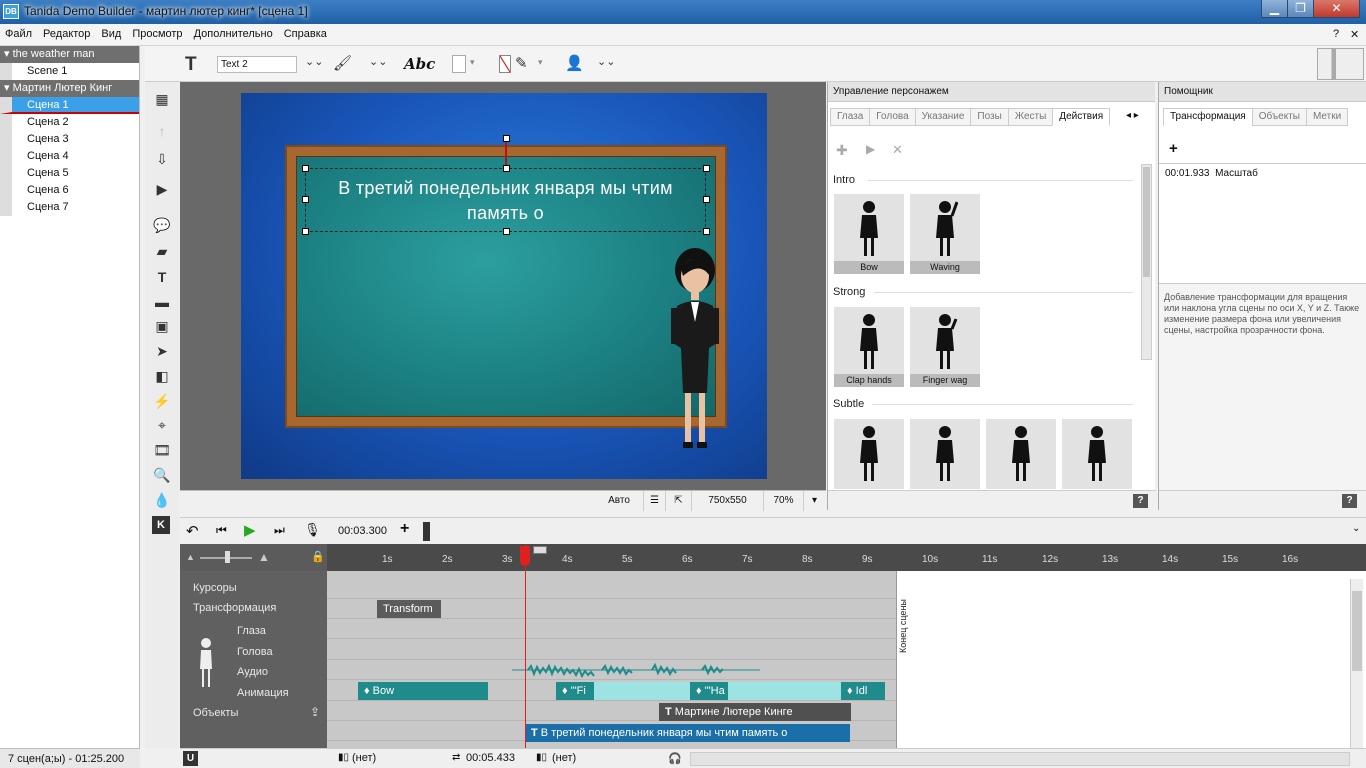 Image resolution: width=1366 pixels, height=768 pixels. What do you see at coordinates (564, 758) in the screenshot?
I see `right-audio-select: (нет)` at bounding box center [564, 758].